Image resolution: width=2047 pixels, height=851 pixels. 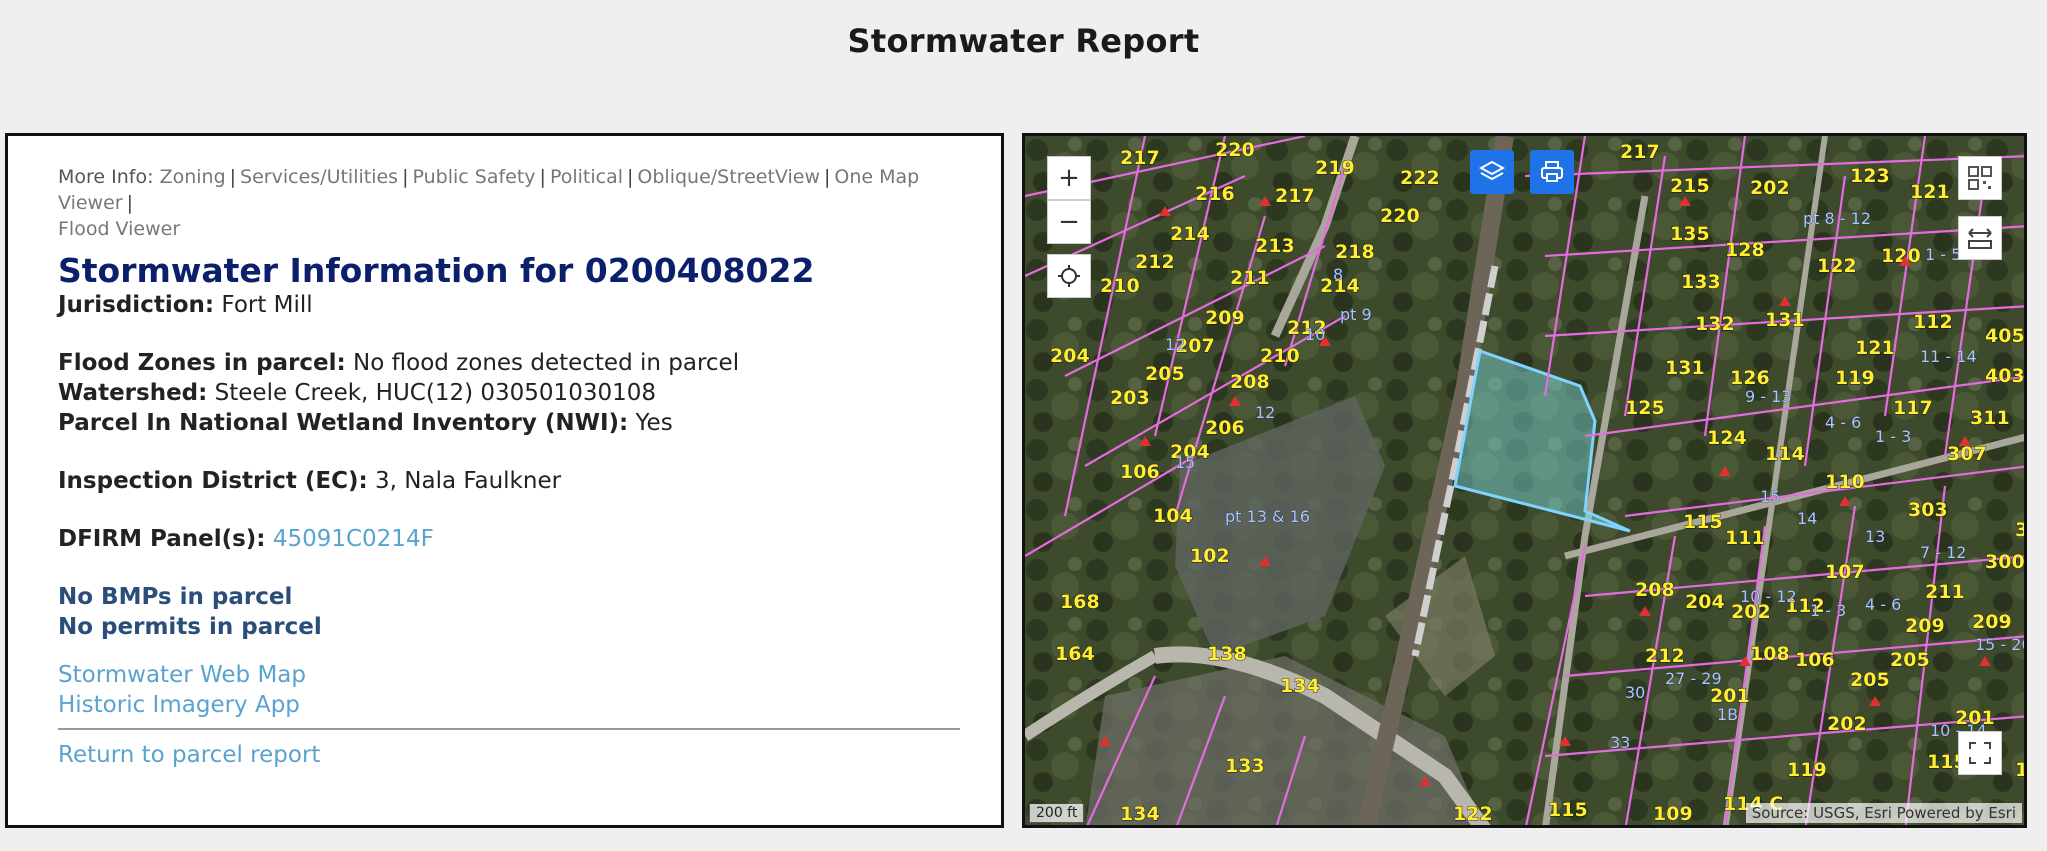 I want to click on link-services-utilities: Services/Utilities, so click(x=319, y=177).